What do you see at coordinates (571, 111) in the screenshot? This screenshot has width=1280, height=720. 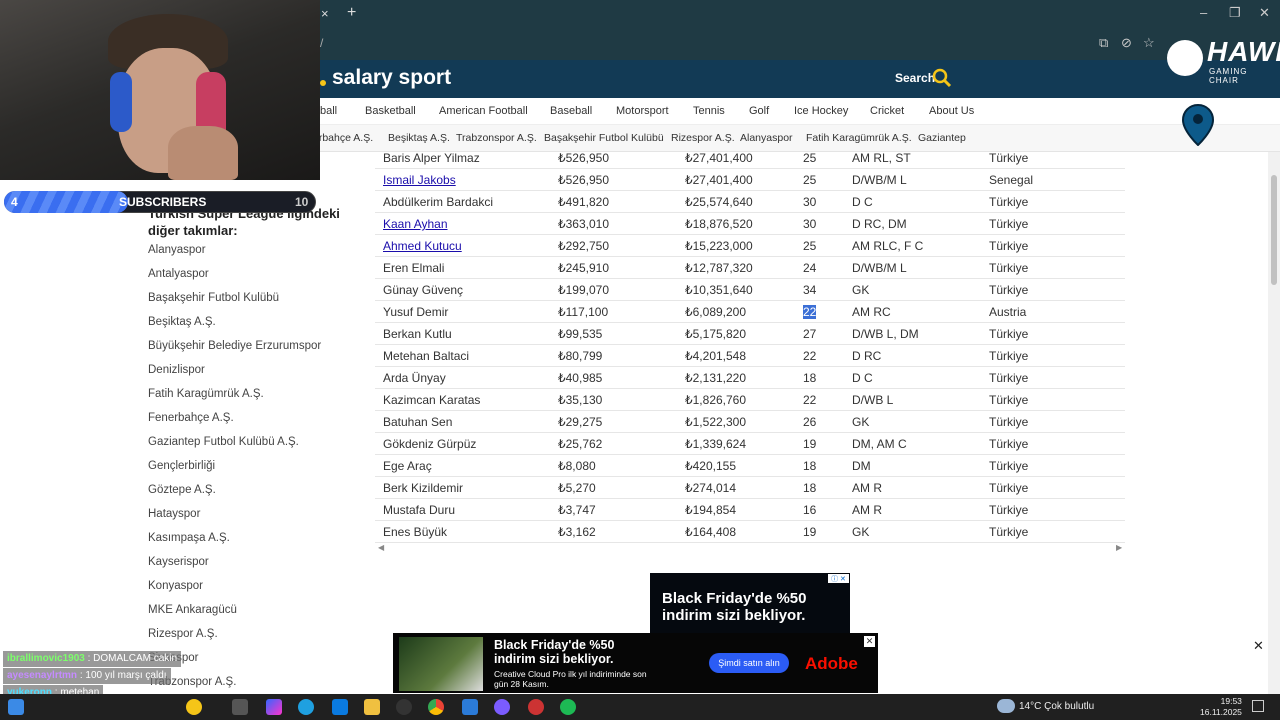 I see `nav-sport-item: Baseball` at bounding box center [571, 111].